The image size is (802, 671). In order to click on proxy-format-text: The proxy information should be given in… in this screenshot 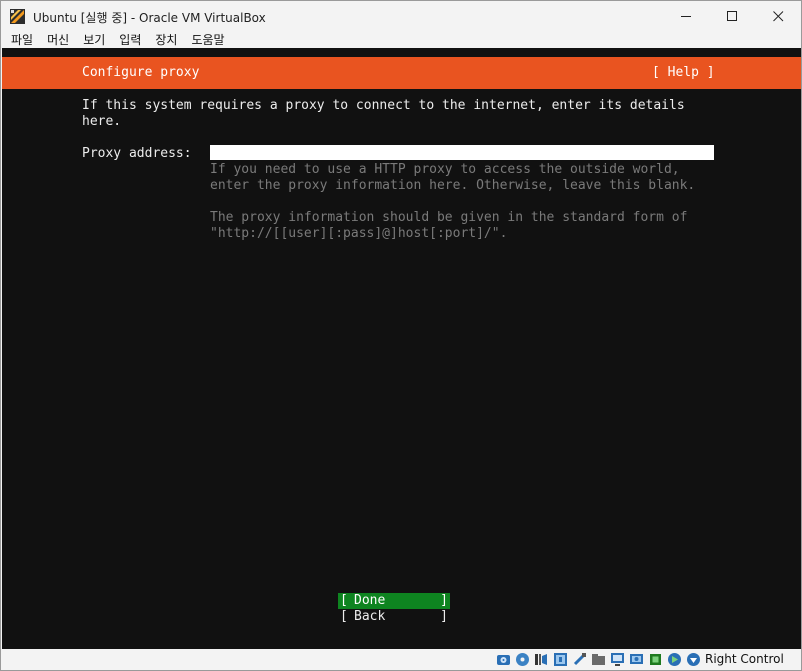, I will do `click(449, 225)`.